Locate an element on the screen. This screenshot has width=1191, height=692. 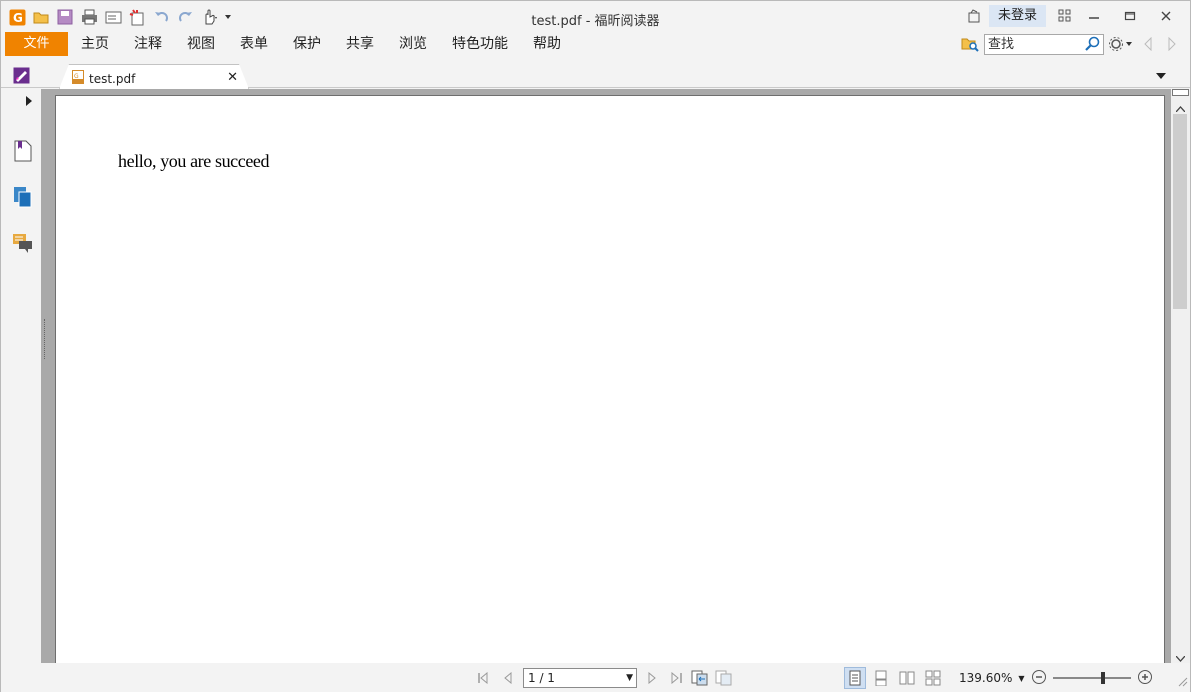
redo-icon is located at coordinates (185, 17).